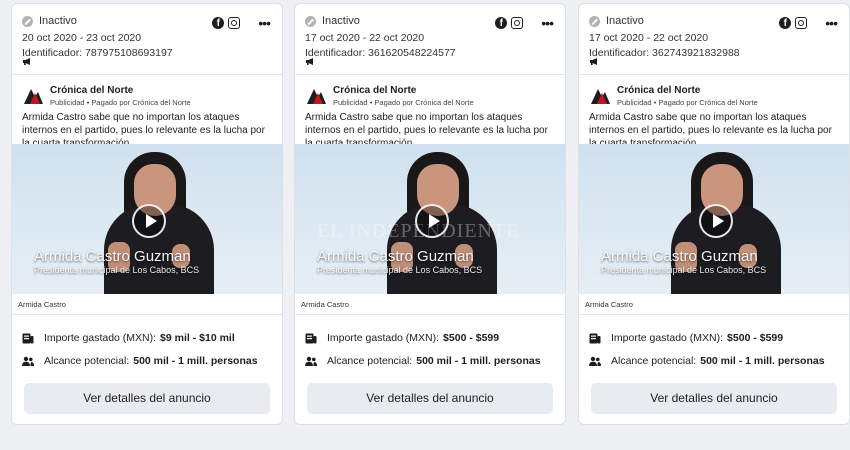 Image resolution: width=850 pixels, height=450 pixels. Describe the element at coordinates (97, 53) in the screenshot. I see `ad-identifier: Identificador: 787975108693197` at that location.